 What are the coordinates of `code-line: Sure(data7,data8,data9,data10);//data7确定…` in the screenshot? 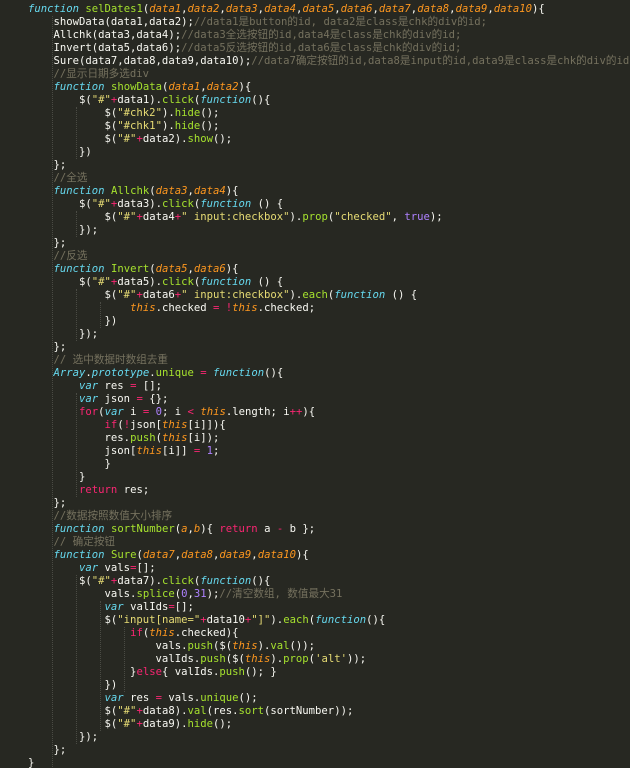 It's located at (329, 61).